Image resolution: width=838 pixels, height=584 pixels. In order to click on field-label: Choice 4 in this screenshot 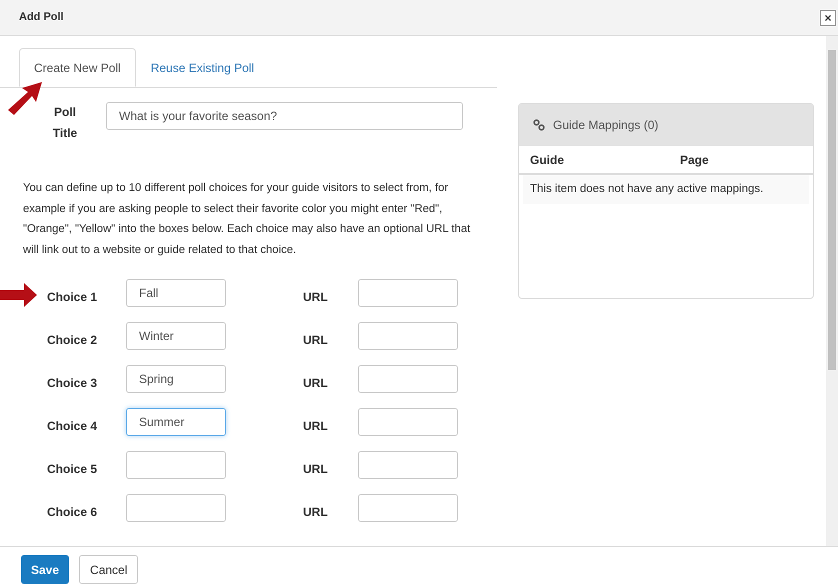, I will do `click(72, 426)`.